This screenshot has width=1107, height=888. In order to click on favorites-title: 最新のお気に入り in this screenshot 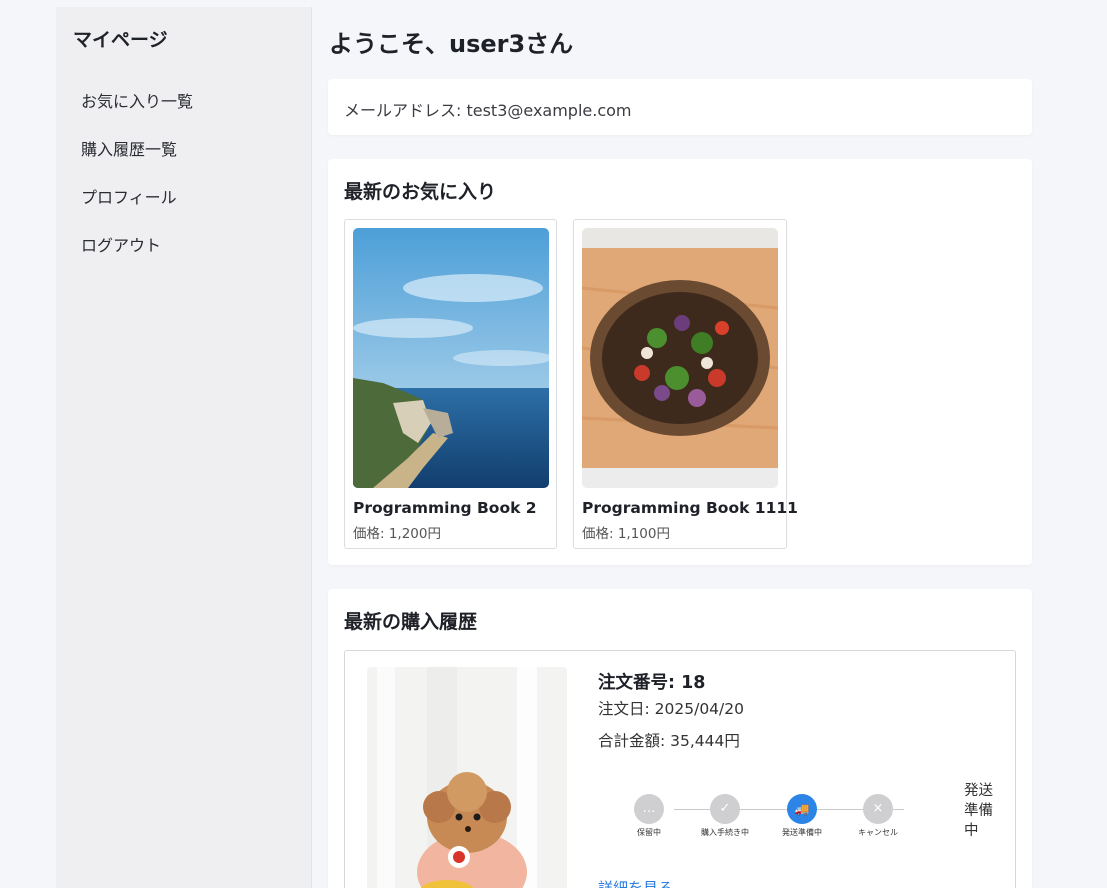, I will do `click(420, 192)`.